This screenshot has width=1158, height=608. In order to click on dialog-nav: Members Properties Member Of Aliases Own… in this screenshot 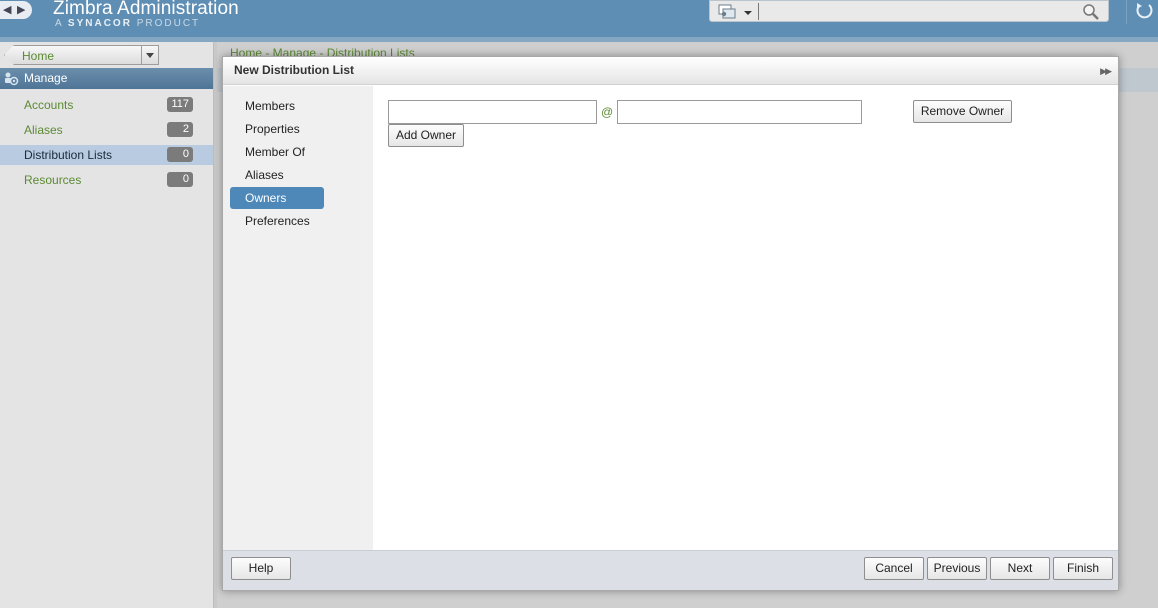, I will do `click(298, 318)`.